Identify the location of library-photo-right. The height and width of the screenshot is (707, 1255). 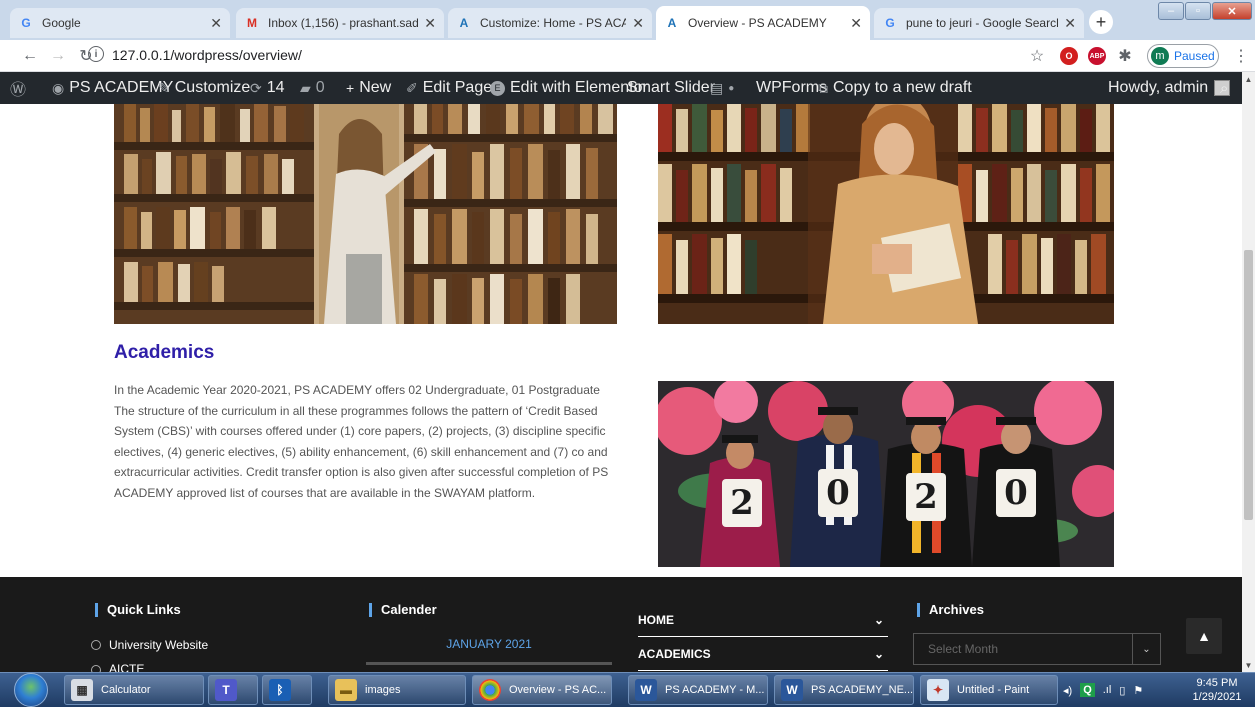
(886, 214).